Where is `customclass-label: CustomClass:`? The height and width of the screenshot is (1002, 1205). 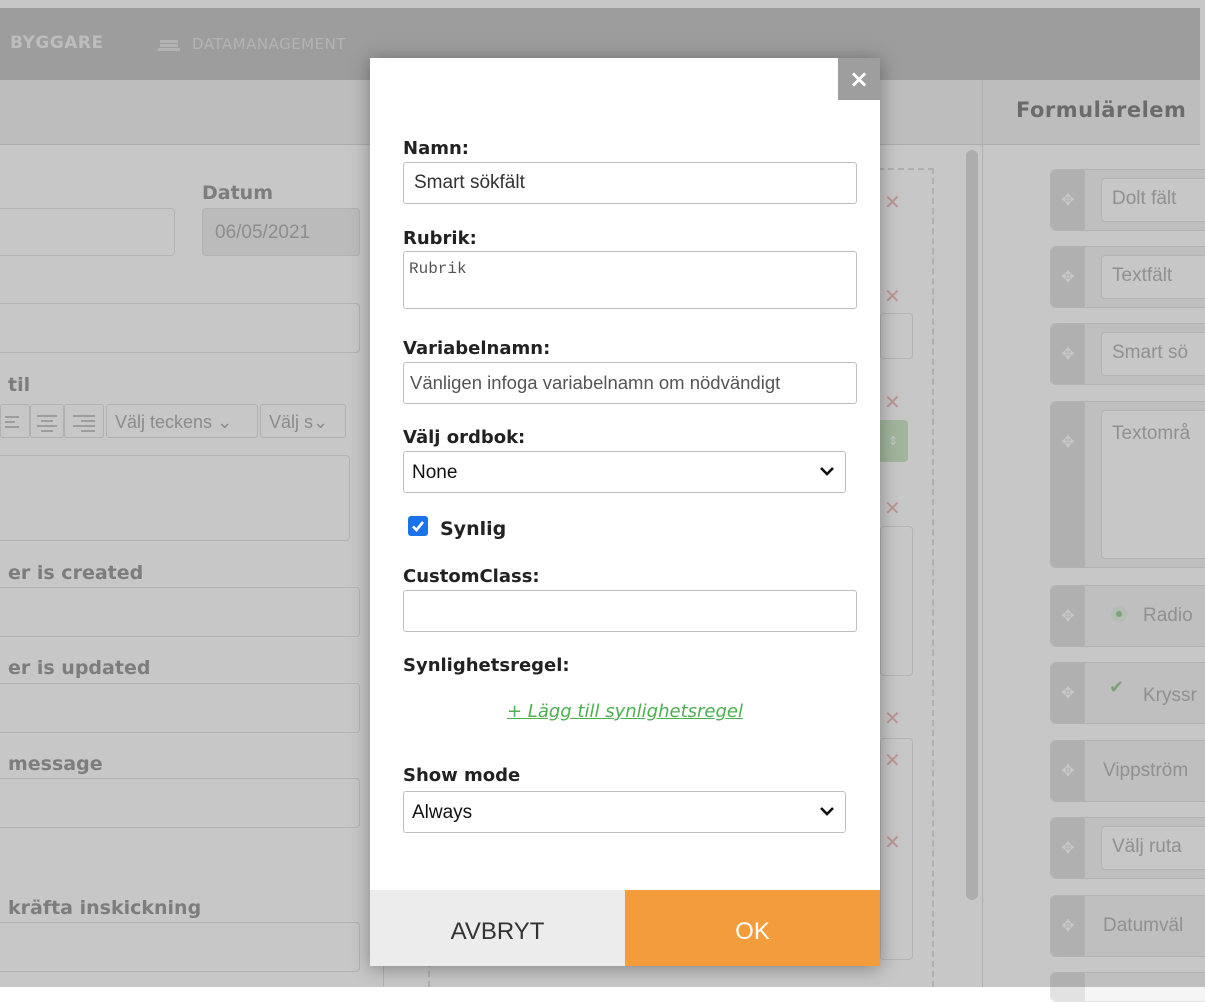
customclass-label: CustomClass: is located at coordinates (471, 576).